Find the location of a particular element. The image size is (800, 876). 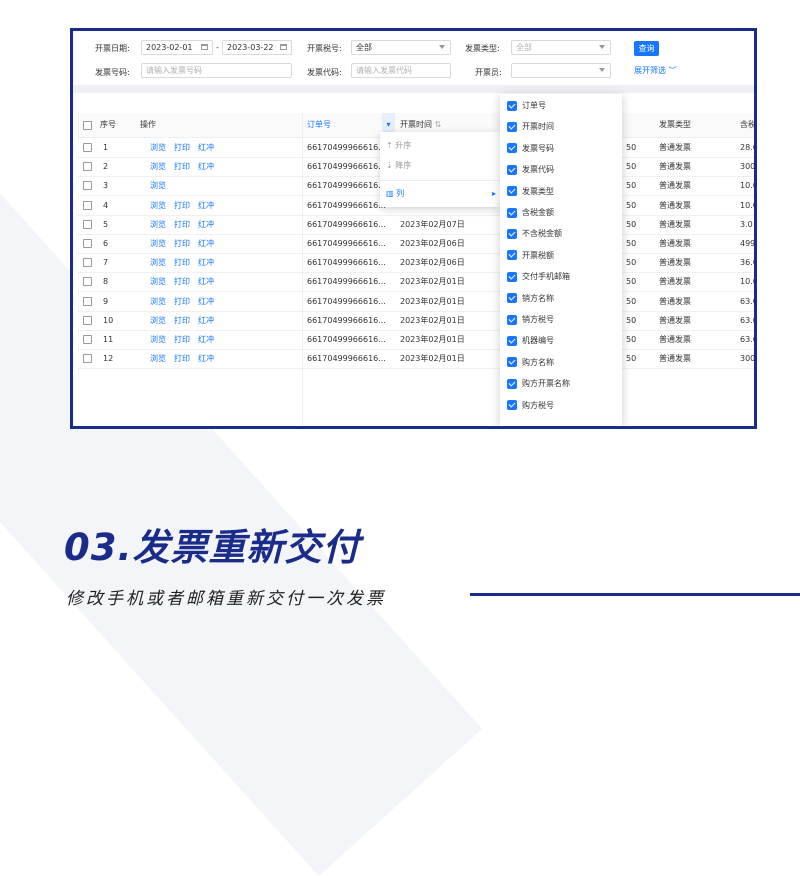

column-option: 开票税额 is located at coordinates (530, 259).